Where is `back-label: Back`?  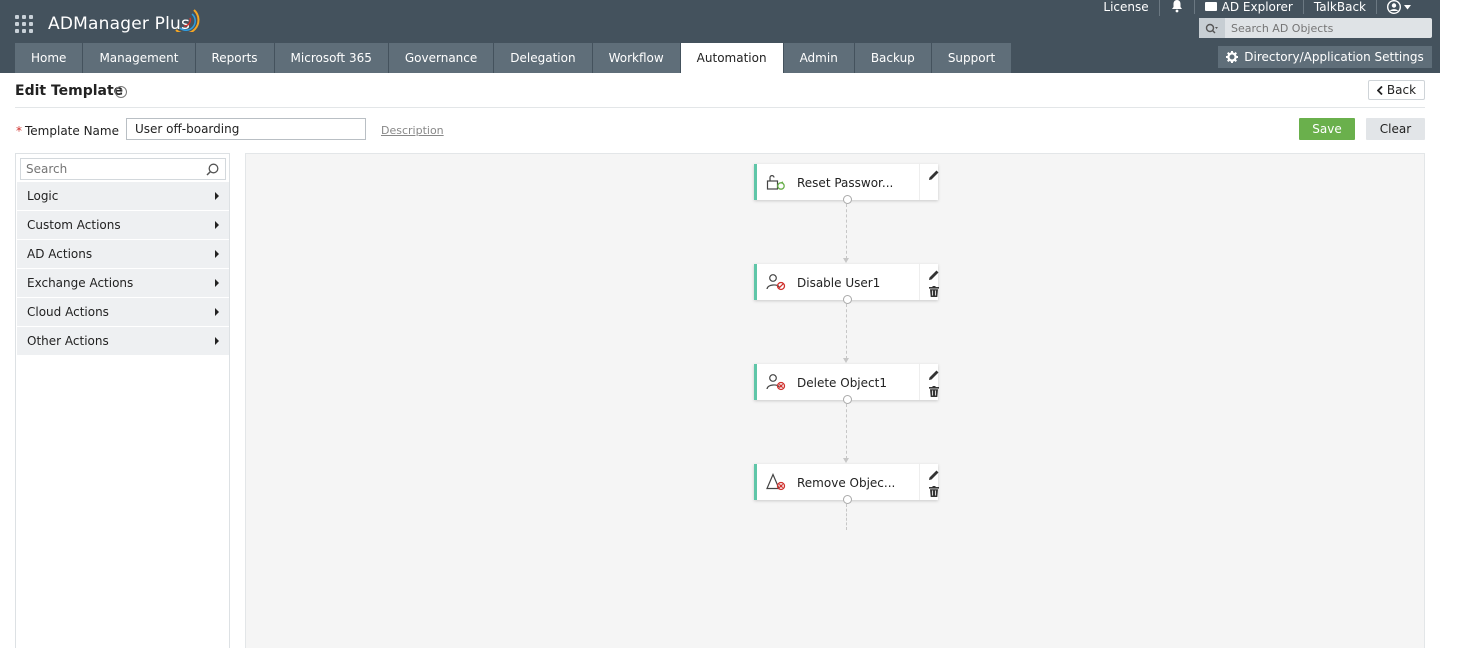 back-label: Back is located at coordinates (1401, 90).